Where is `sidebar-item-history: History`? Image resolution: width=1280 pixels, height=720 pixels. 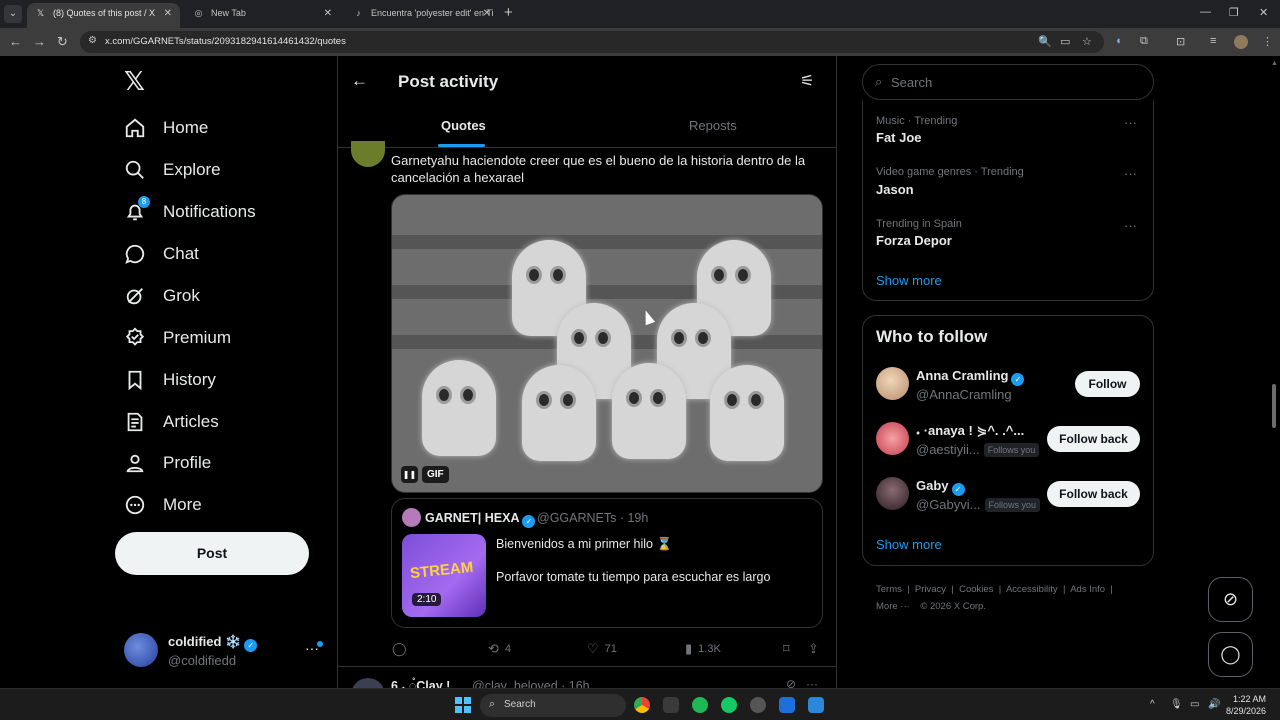
sidebar-item-history: History is located at coordinates (170, 380).